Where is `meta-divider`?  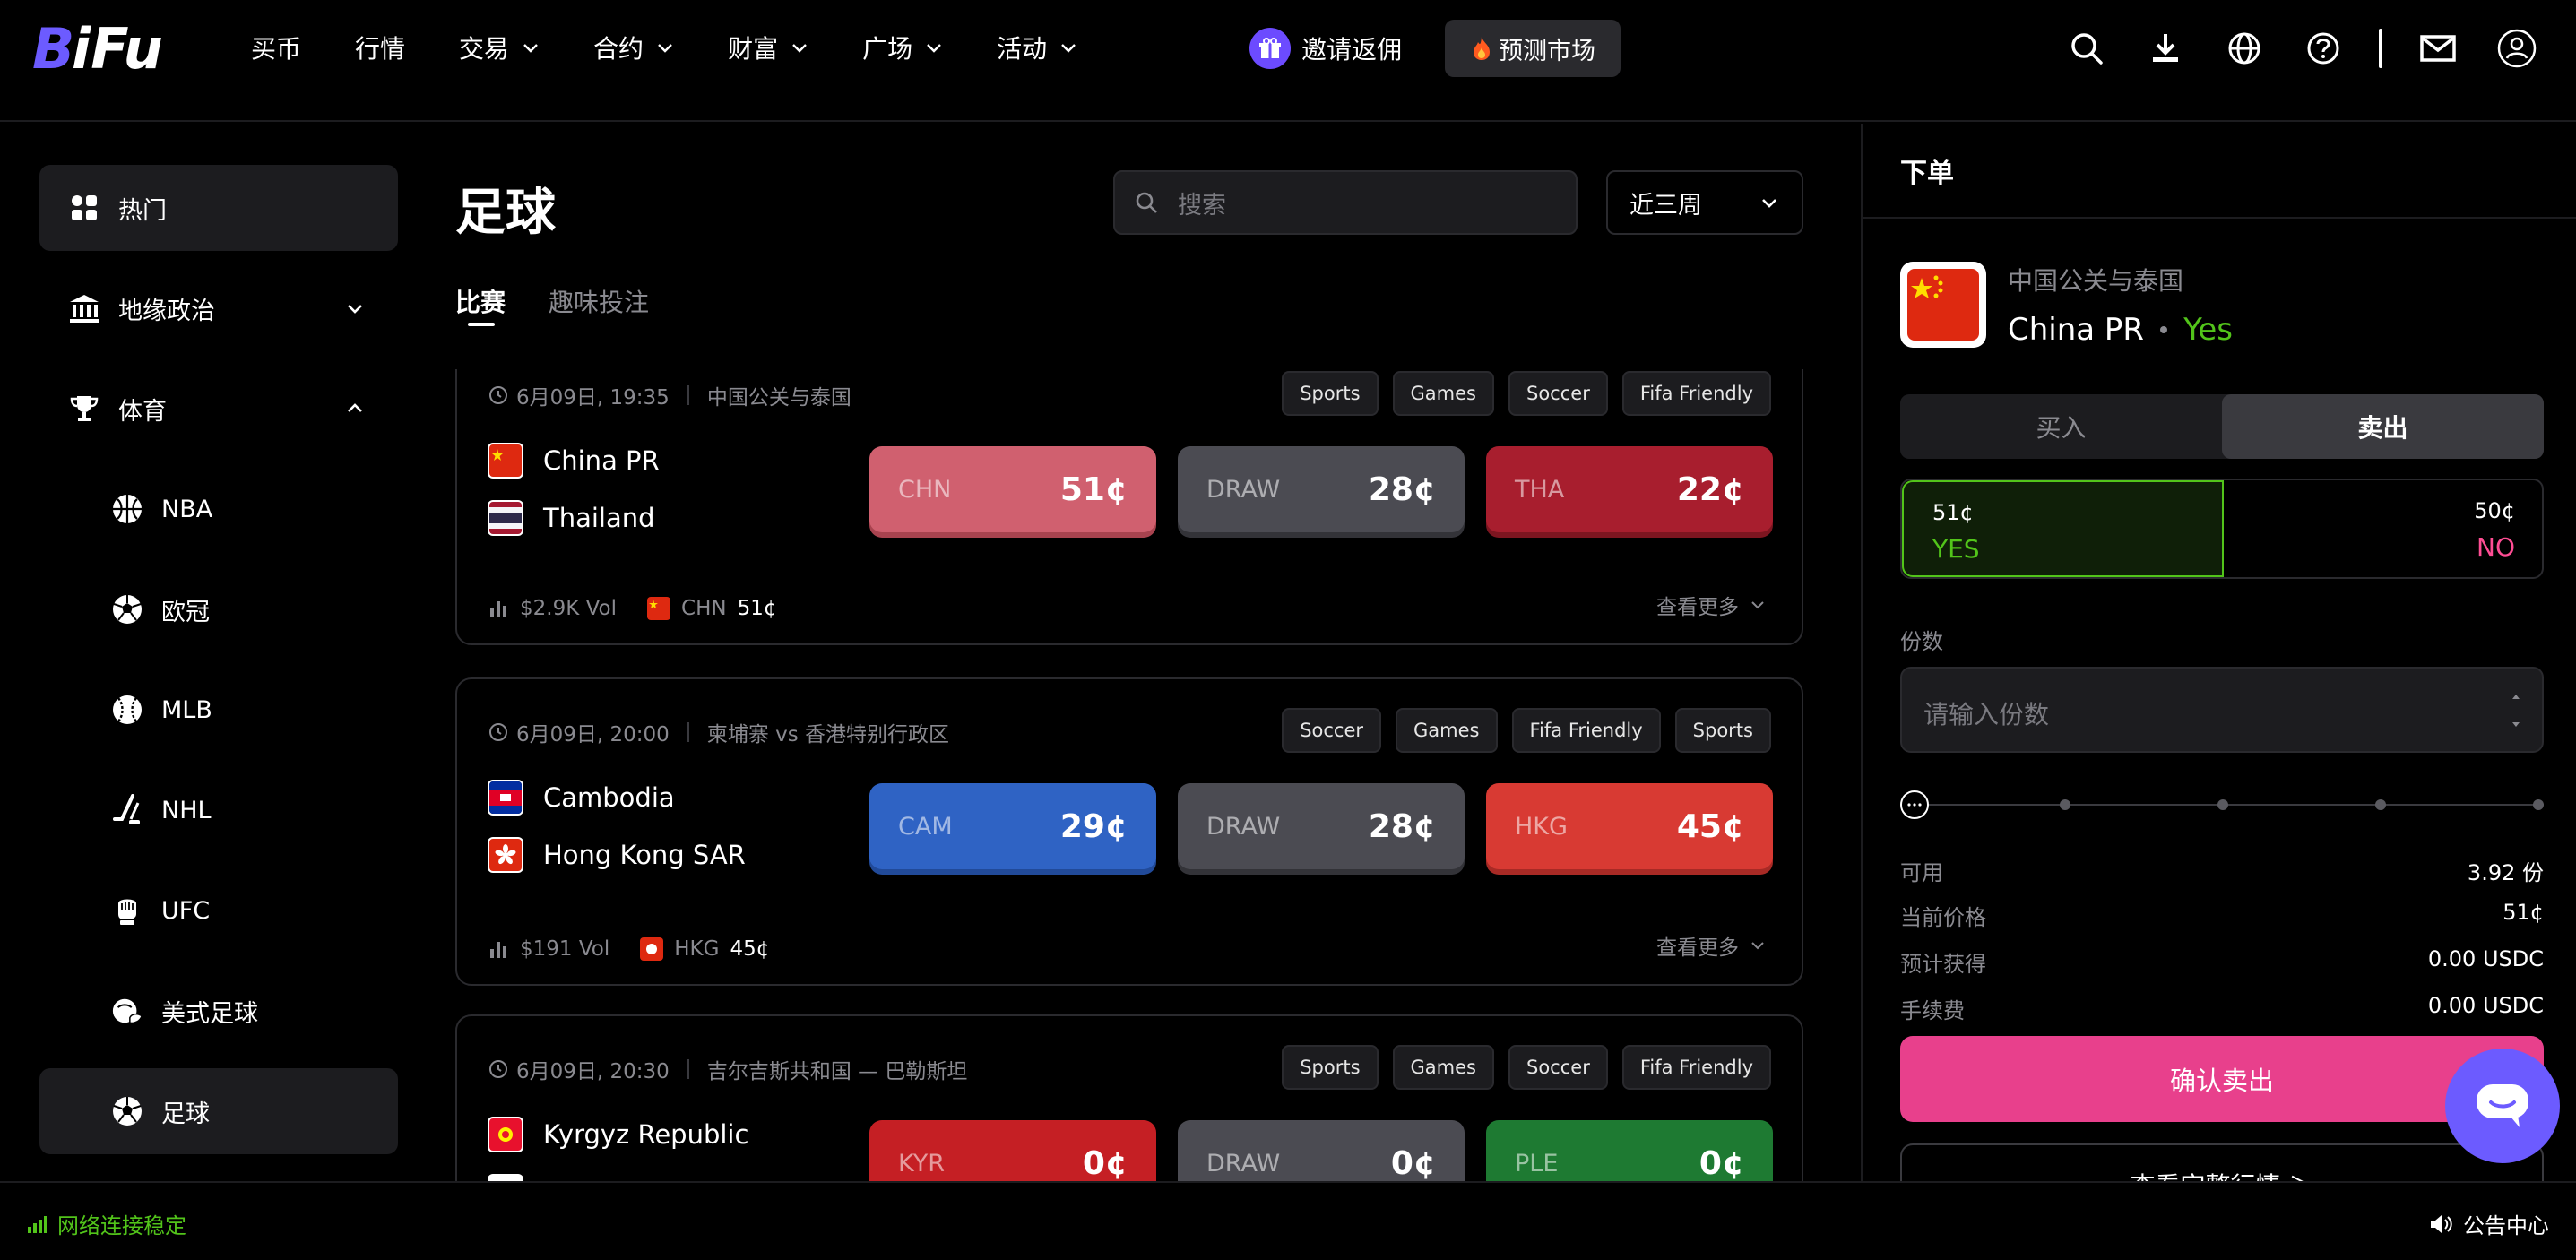 meta-divider is located at coordinates (688, 1069).